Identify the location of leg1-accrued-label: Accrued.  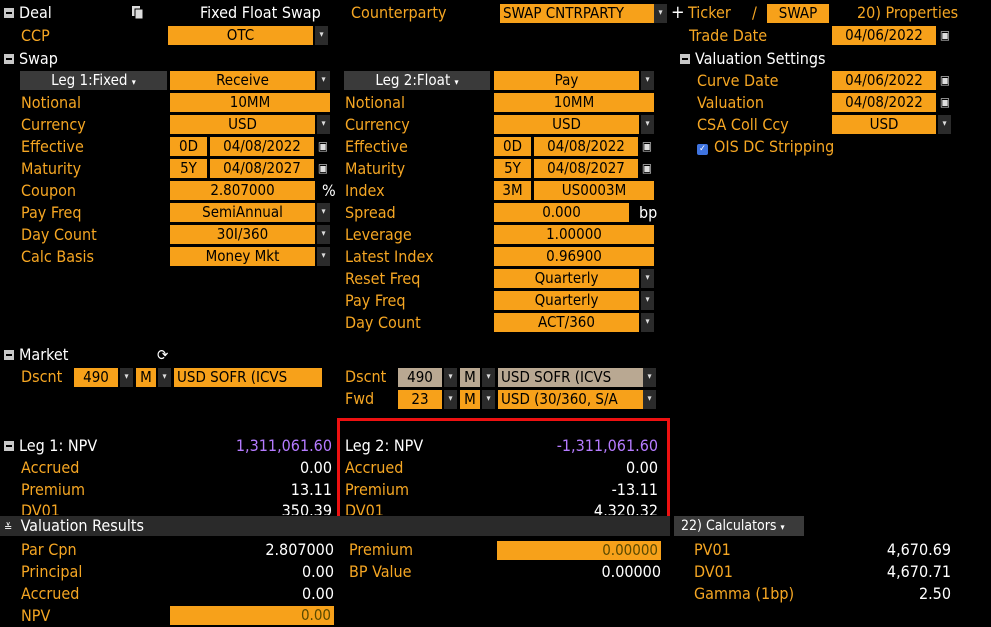
(50, 467).